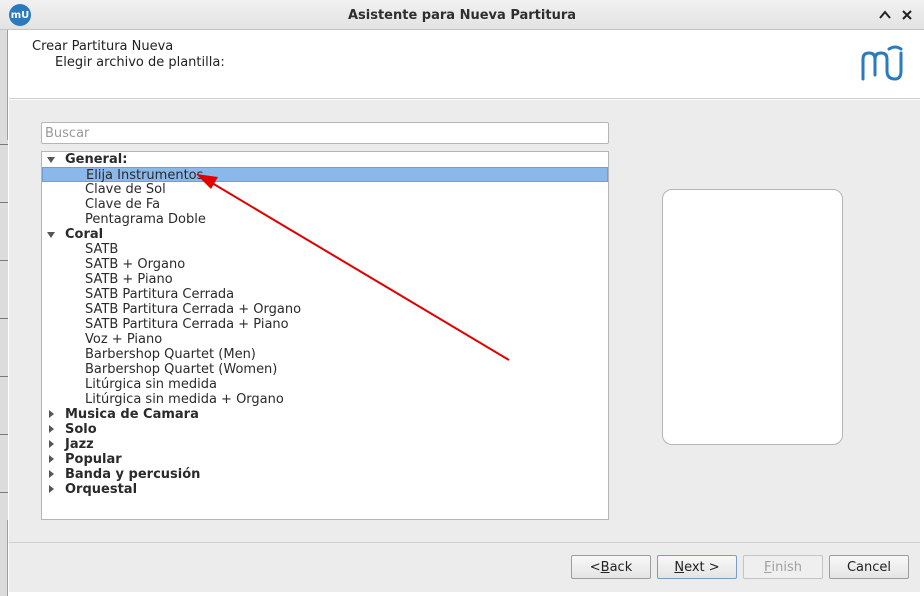 The height and width of the screenshot is (596, 924). Describe the element at coordinates (325, 414) in the screenshot. I see `tree-category-musica-de-camara: Musica de Camara` at that location.